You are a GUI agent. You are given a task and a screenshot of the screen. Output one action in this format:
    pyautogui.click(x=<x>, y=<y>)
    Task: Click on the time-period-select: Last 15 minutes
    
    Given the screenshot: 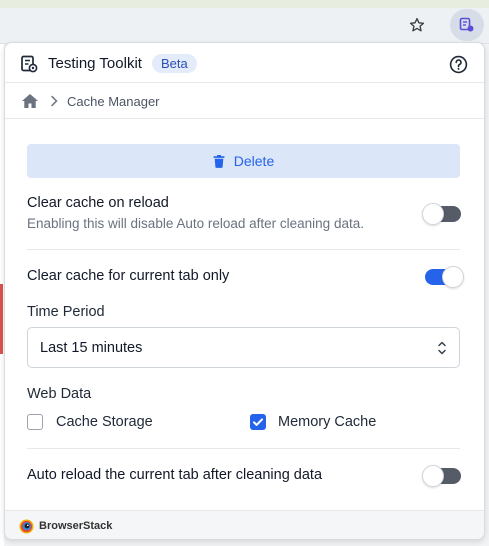 What is the action you would take?
    pyautogui.click(x=243, y=347)
    